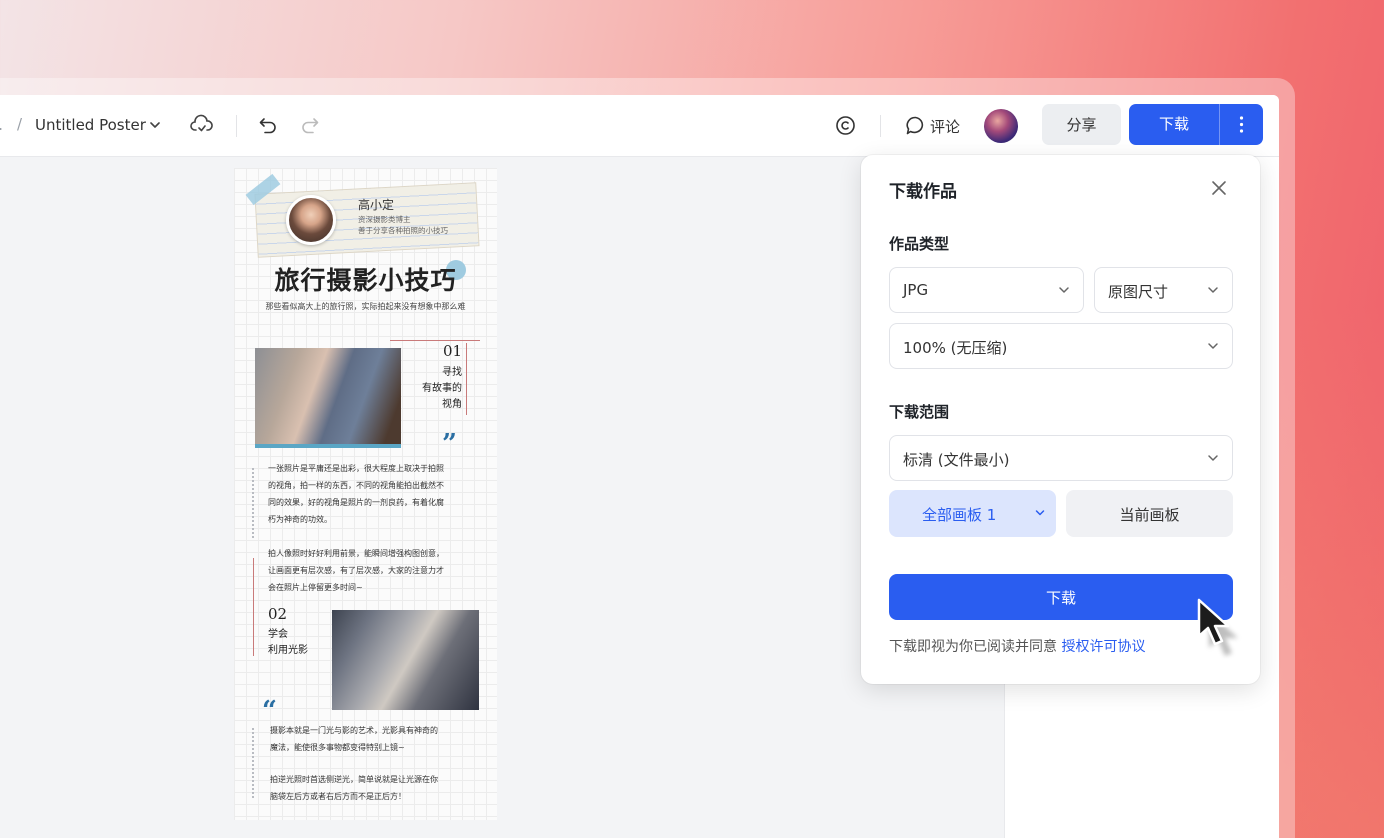 This screenshot has width=1384, height=838. Describe the element at coordinates (311, 220) in the screenshot. I see `author-photo` at that location.